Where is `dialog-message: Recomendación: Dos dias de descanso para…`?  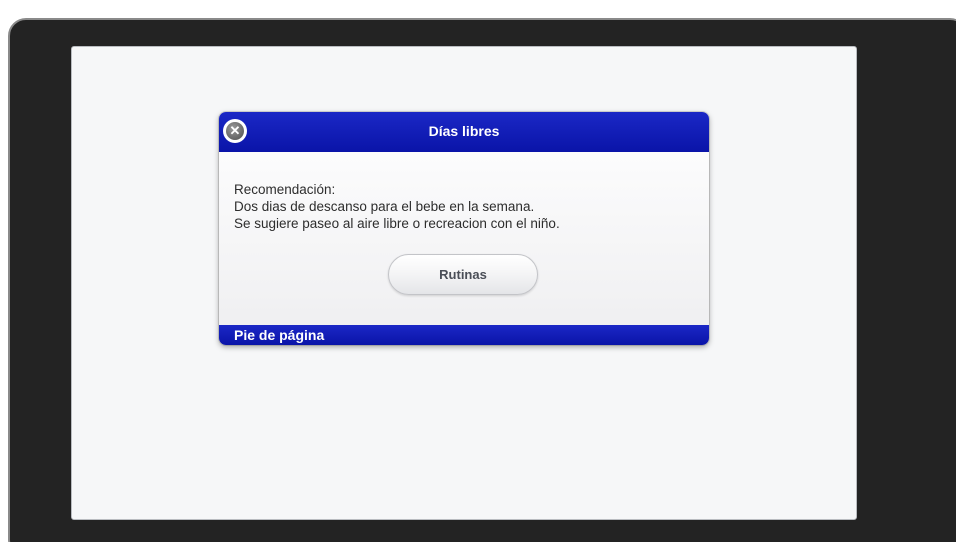 dialog-message: Recomendación: Dos dias de descanso para… is located at coordinates (464, 206).